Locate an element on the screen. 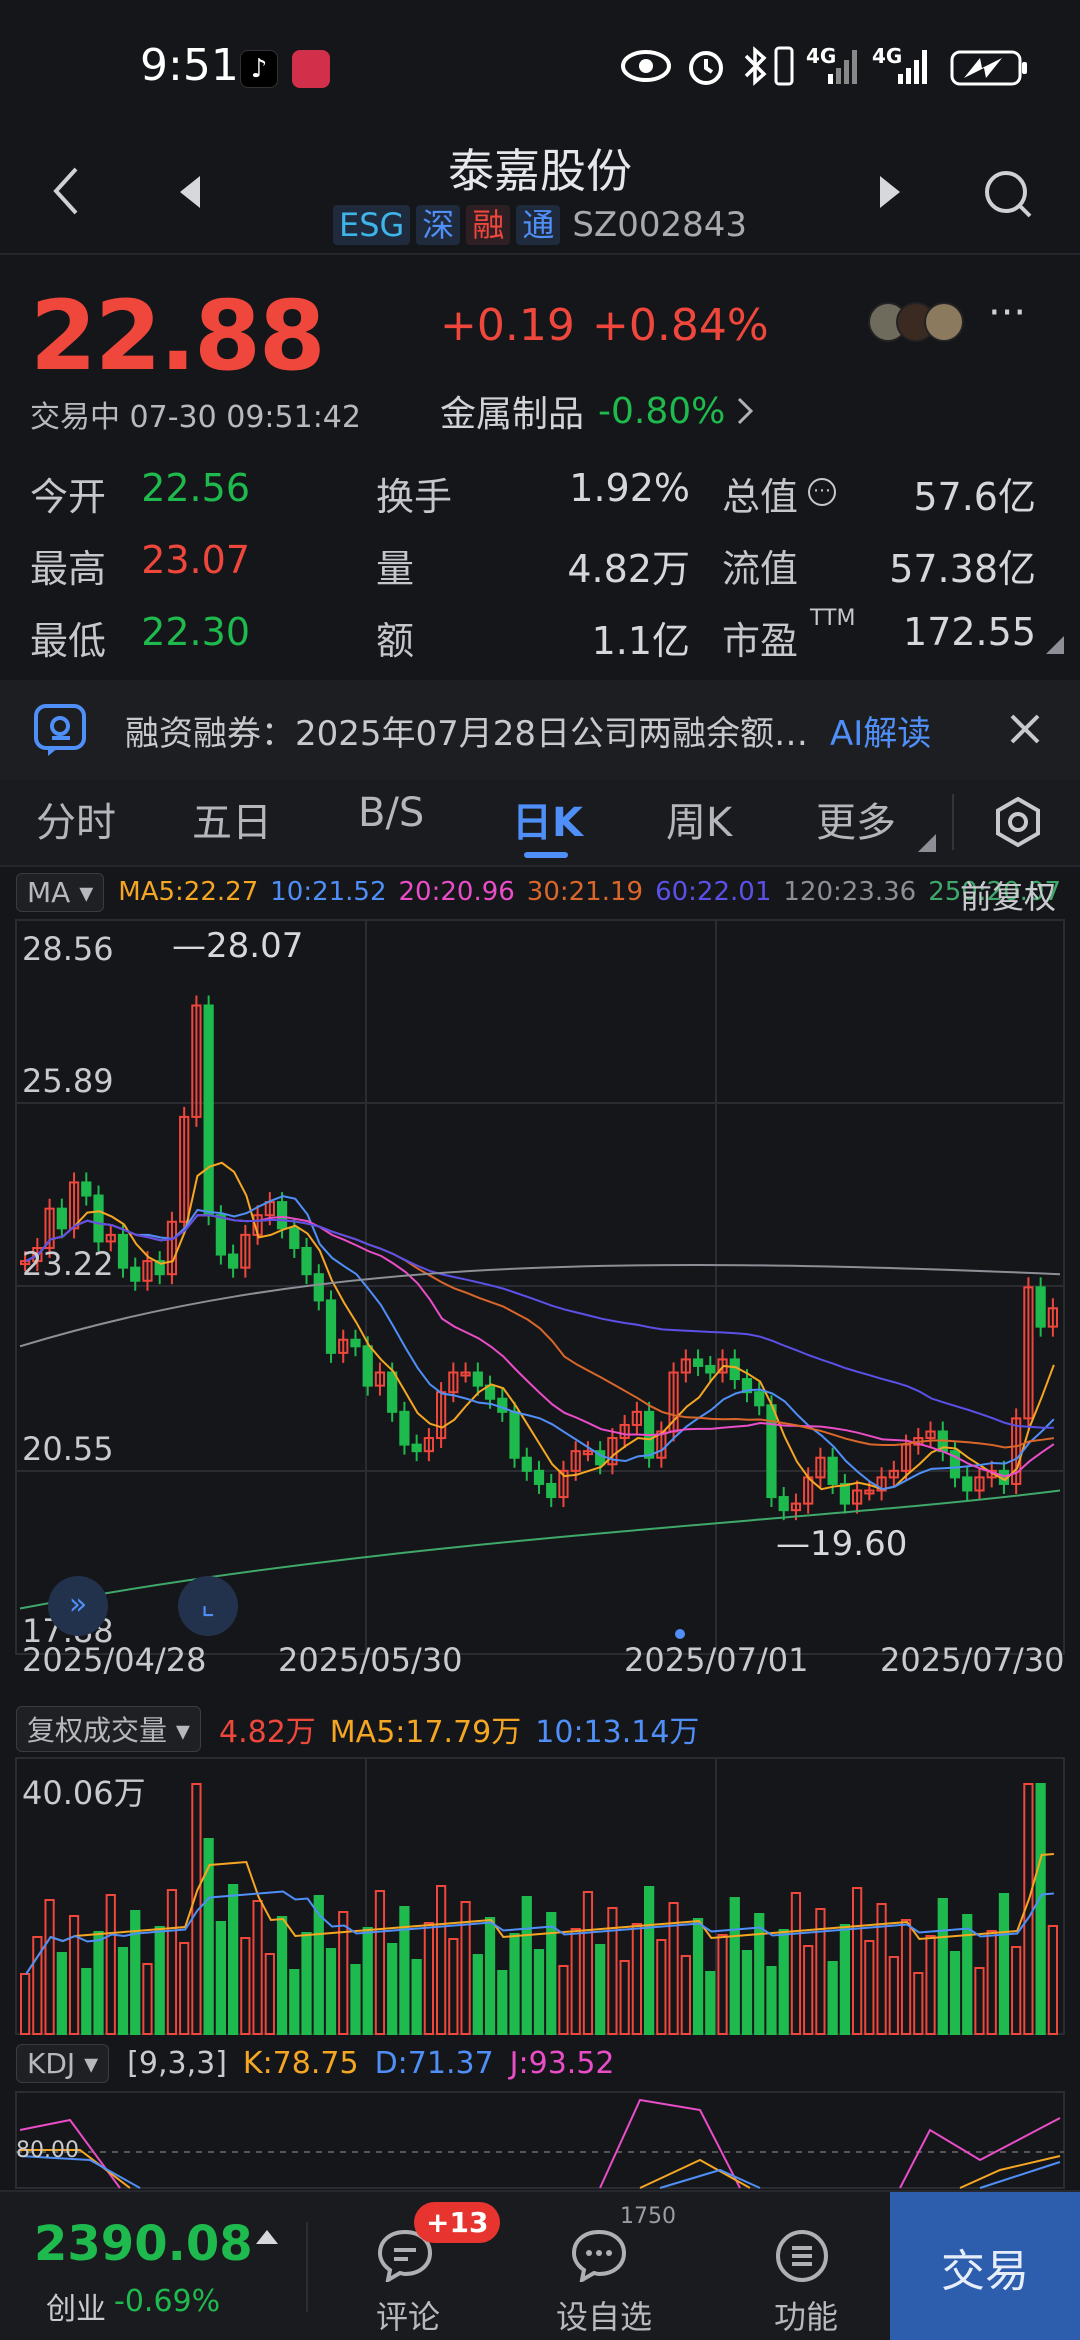 The height and width of the screenshot is (2340, 1080). trade-label: 交易 is located at coordinates (985, 2271).